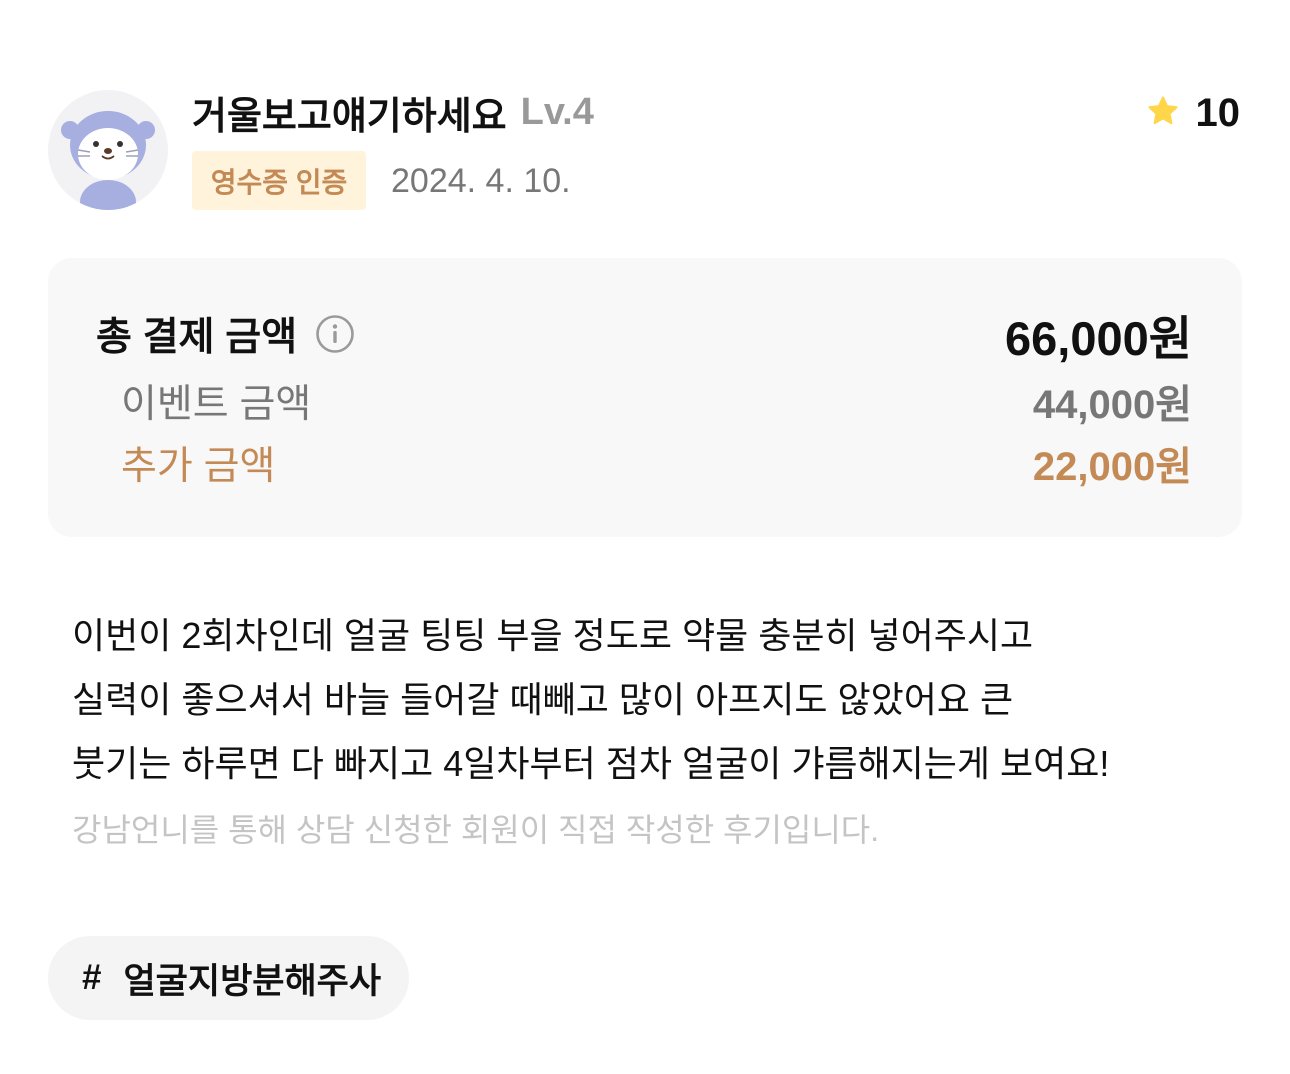 This screenshot has width=1290, height=1074. What do you see at coordinates (1112, 467) in the screenshot?
I see `extra-price-value: 22,000원` at bounding box center [1112, 467].